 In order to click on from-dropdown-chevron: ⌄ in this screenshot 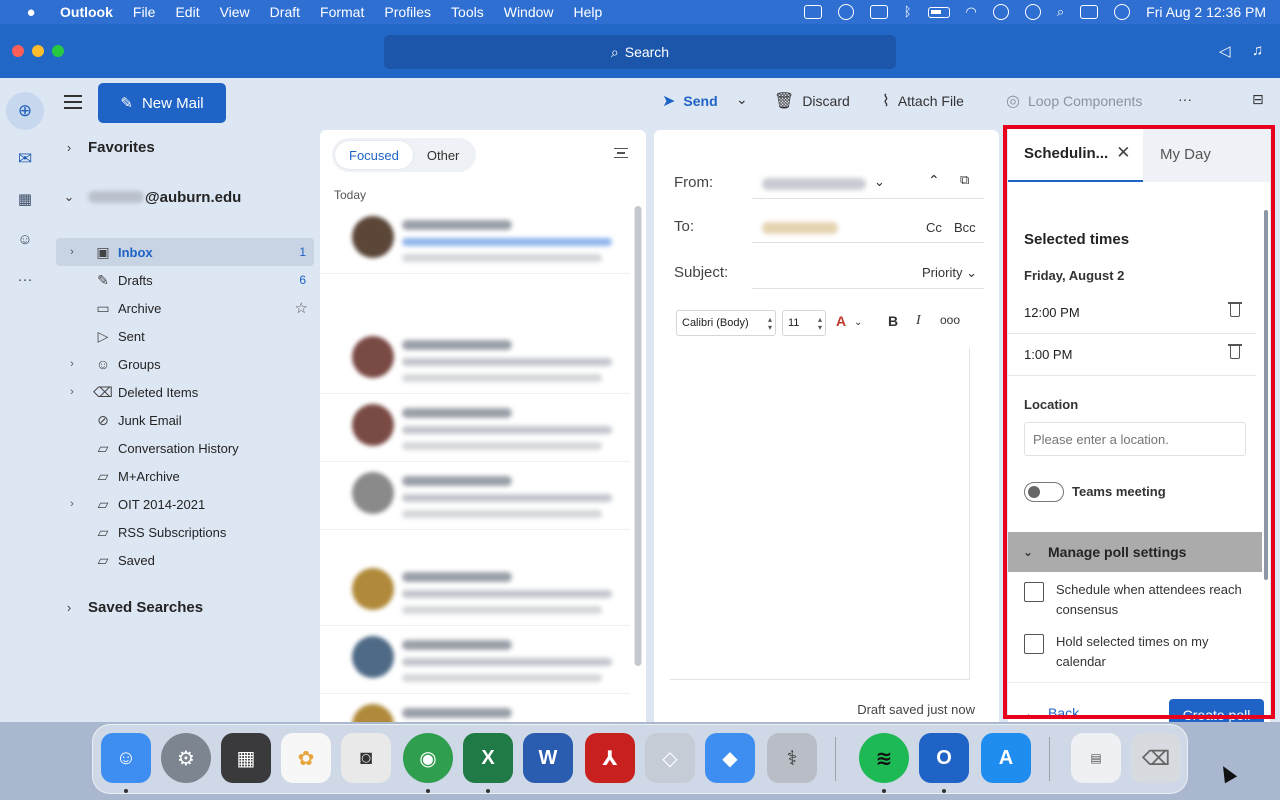, I will do `click(879, 182)`.